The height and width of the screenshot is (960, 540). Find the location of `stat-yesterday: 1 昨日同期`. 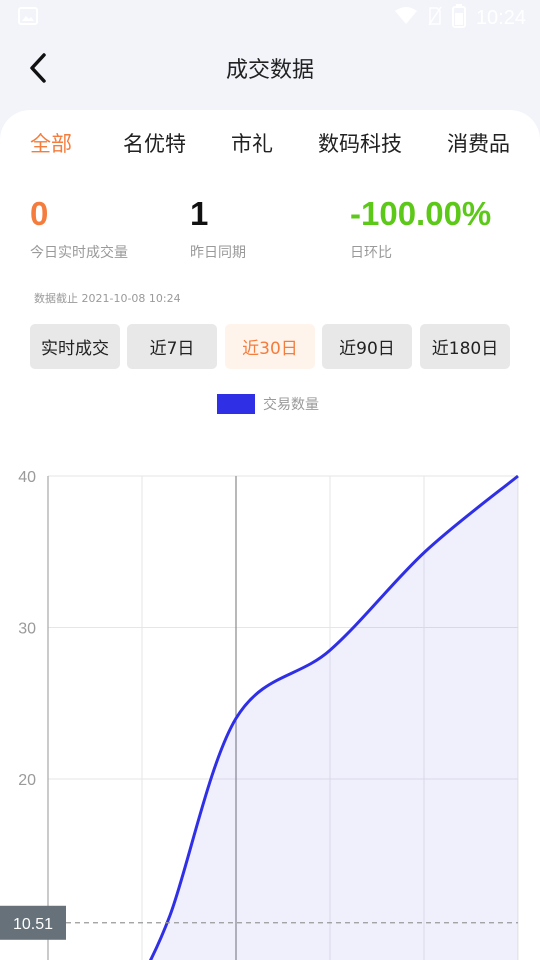

stat-yesterday: 1 昨日同期 is located at coordinates (218, 228).